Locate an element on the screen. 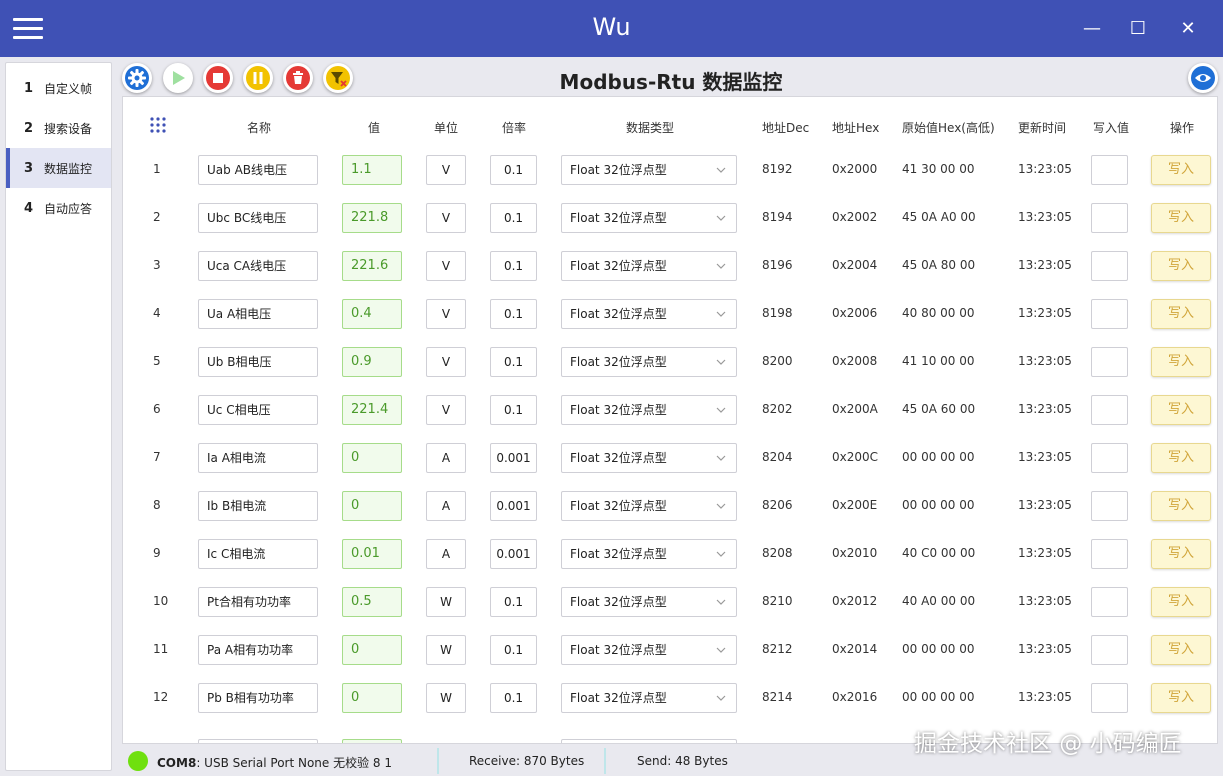  sidebar-item-data-monitor: 3 数据监控 is located at coordinates (58, 168).